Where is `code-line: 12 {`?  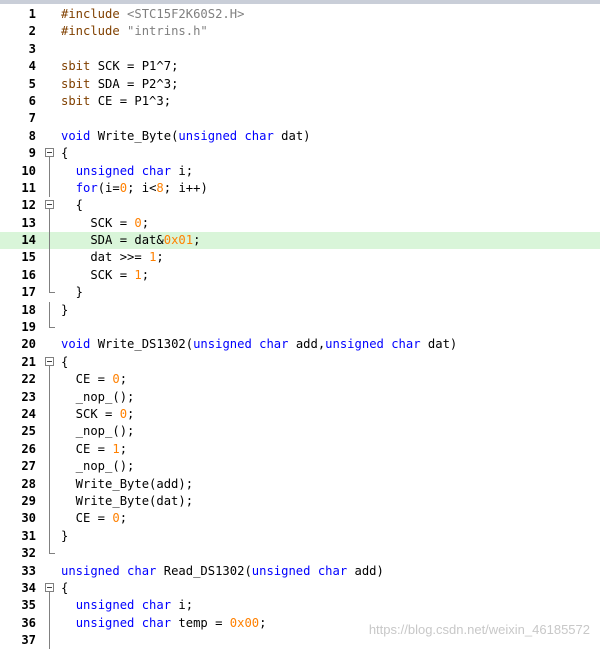 code-line: 12 { is located at coordinates (300, 206).